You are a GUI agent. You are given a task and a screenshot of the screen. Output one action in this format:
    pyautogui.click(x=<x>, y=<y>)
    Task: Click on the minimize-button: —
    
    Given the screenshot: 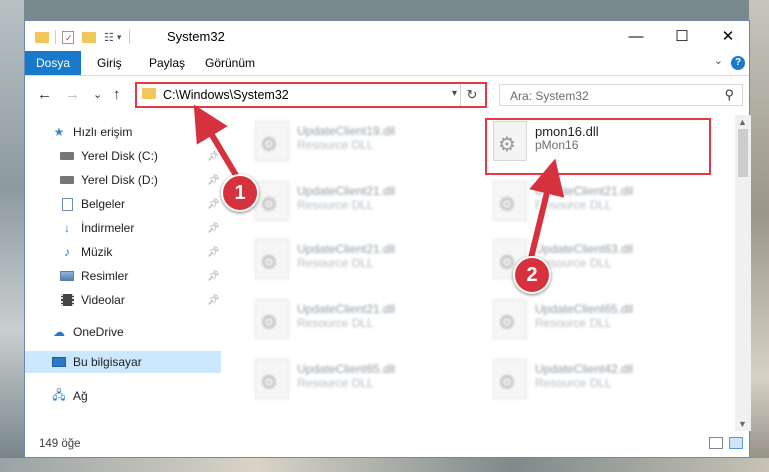 What is the action you would take?
    pyautogui.click(x=636, y=36)
    